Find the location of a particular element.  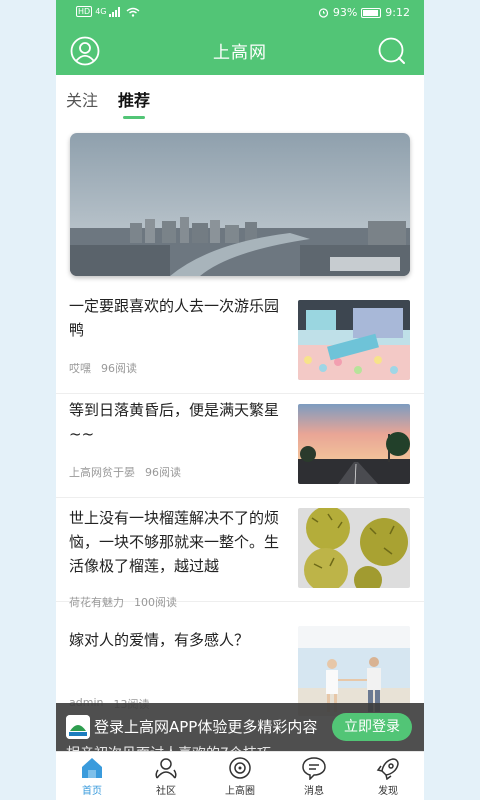

tab-recommend: 推荐 is located at coordinates (134, 99).